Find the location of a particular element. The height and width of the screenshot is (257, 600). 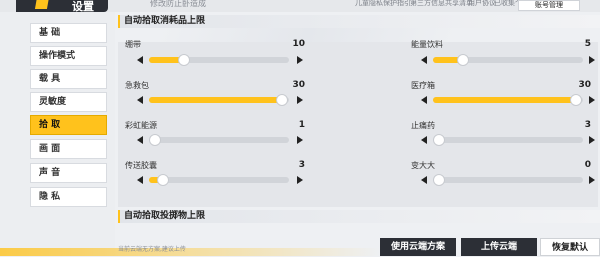

settings-header: 设置 is located at coordinates (62, 6).